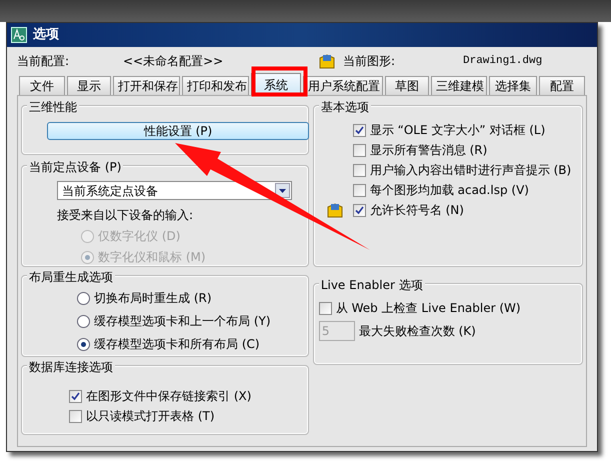 This screenshot has width=611, height=461. Describe the element at coordinates (152, 257) in the screenshot. I see `option-label: 数字化仪和鼠标 (M)` at that location.